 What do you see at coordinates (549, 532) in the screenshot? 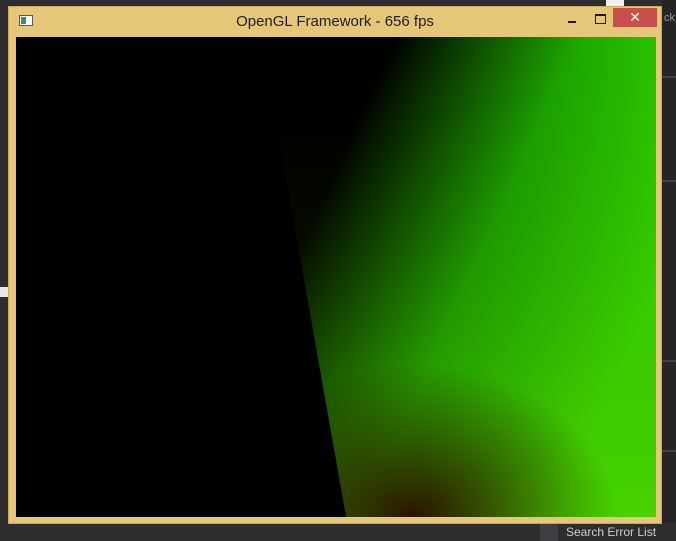
I see `error-list-icon` at bounding box center [549, 532].